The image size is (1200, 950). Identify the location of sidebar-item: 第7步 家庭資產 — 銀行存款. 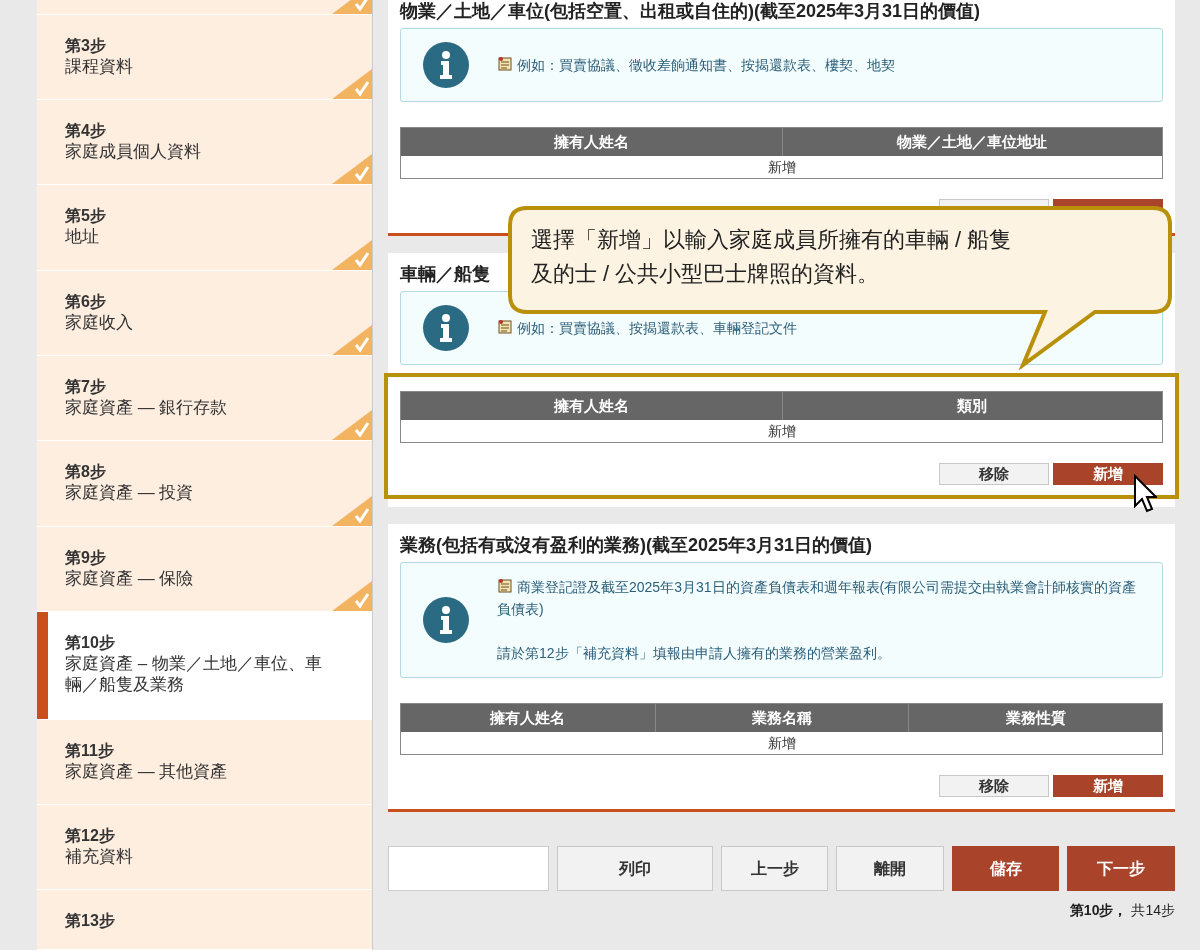
(204, 398).